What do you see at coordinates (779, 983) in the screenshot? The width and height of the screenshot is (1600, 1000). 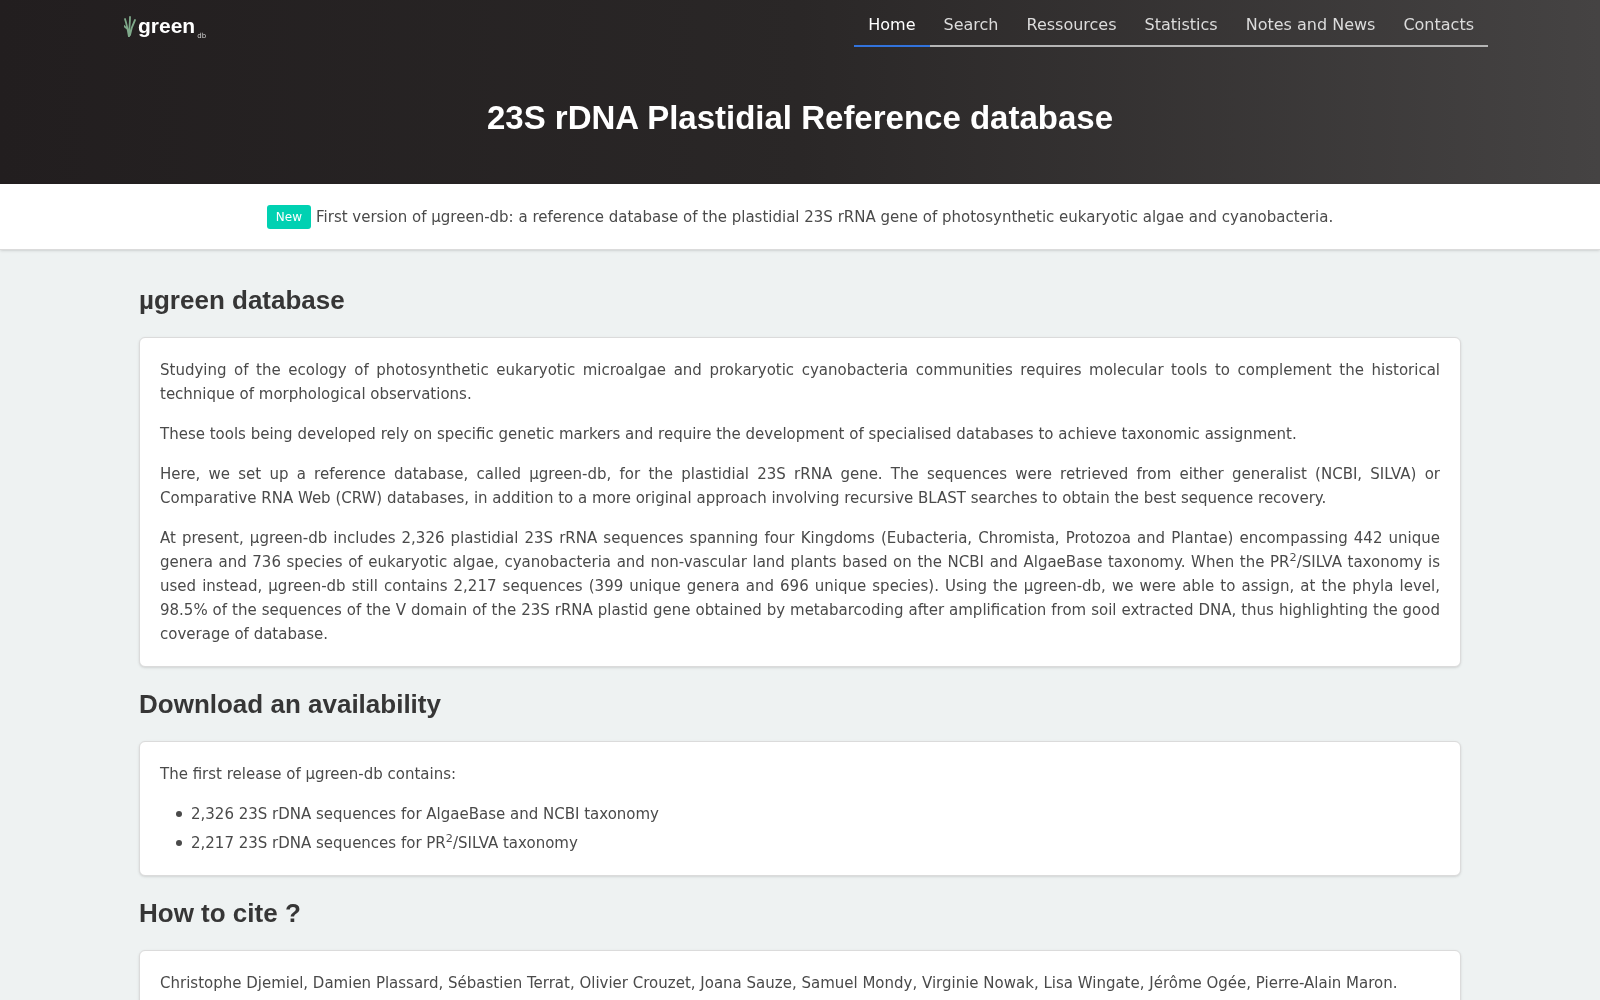 I see `paragraph: Christophe Djemiel, Damien Plassard, Sébastien Terrat, Olivier Crouzet, Joana Sauze, Samuel Mondy, Virginie Nowak, Lisa Wingate, Jérôme Ogée, Pierre-Alain Maron.` at bounding box center [779, 983].